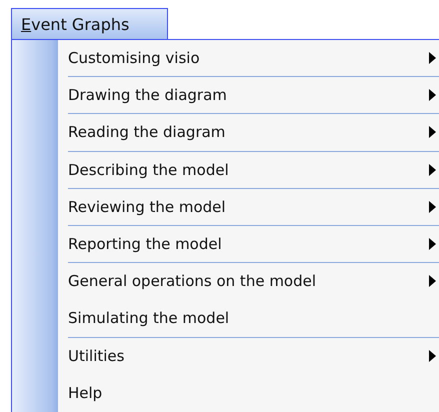 The width and height of the screenshot is (439, 412). Describe the element at coordinates (253, 170) in the screenshot. I see `menu-item: Describing the model` at that location.